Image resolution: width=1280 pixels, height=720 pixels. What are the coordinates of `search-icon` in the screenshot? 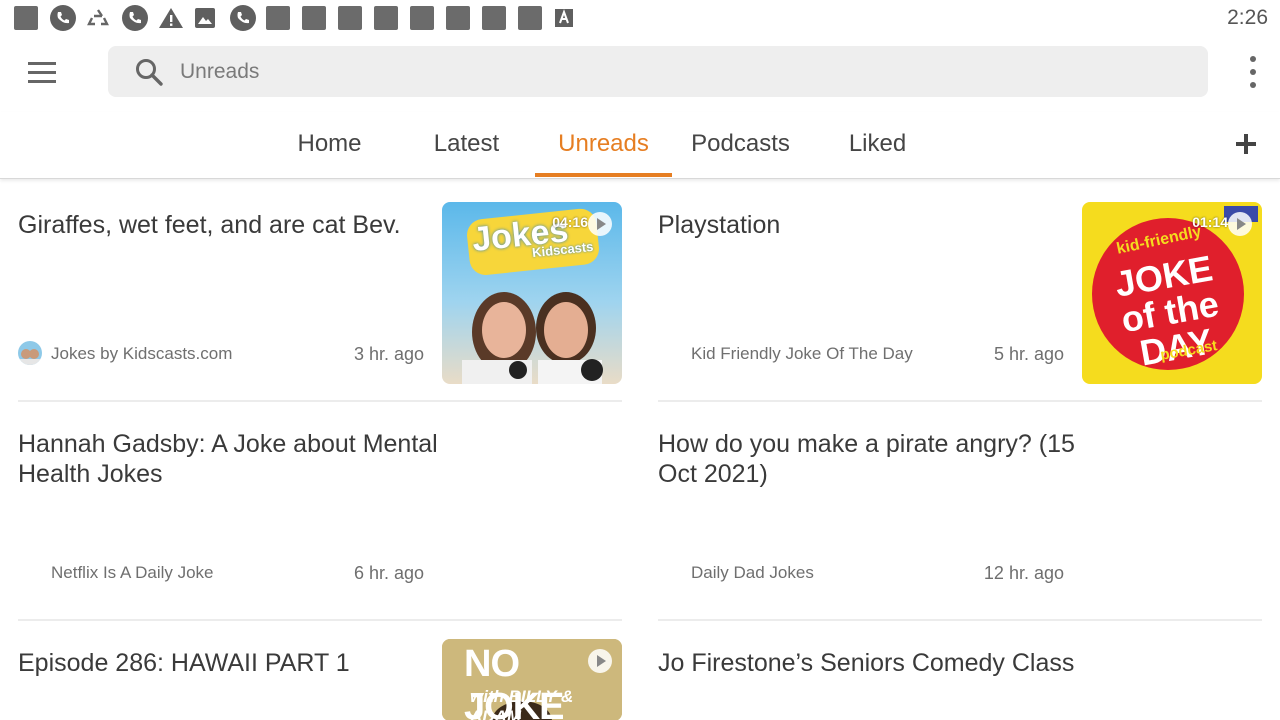 It's located at (149, 72).